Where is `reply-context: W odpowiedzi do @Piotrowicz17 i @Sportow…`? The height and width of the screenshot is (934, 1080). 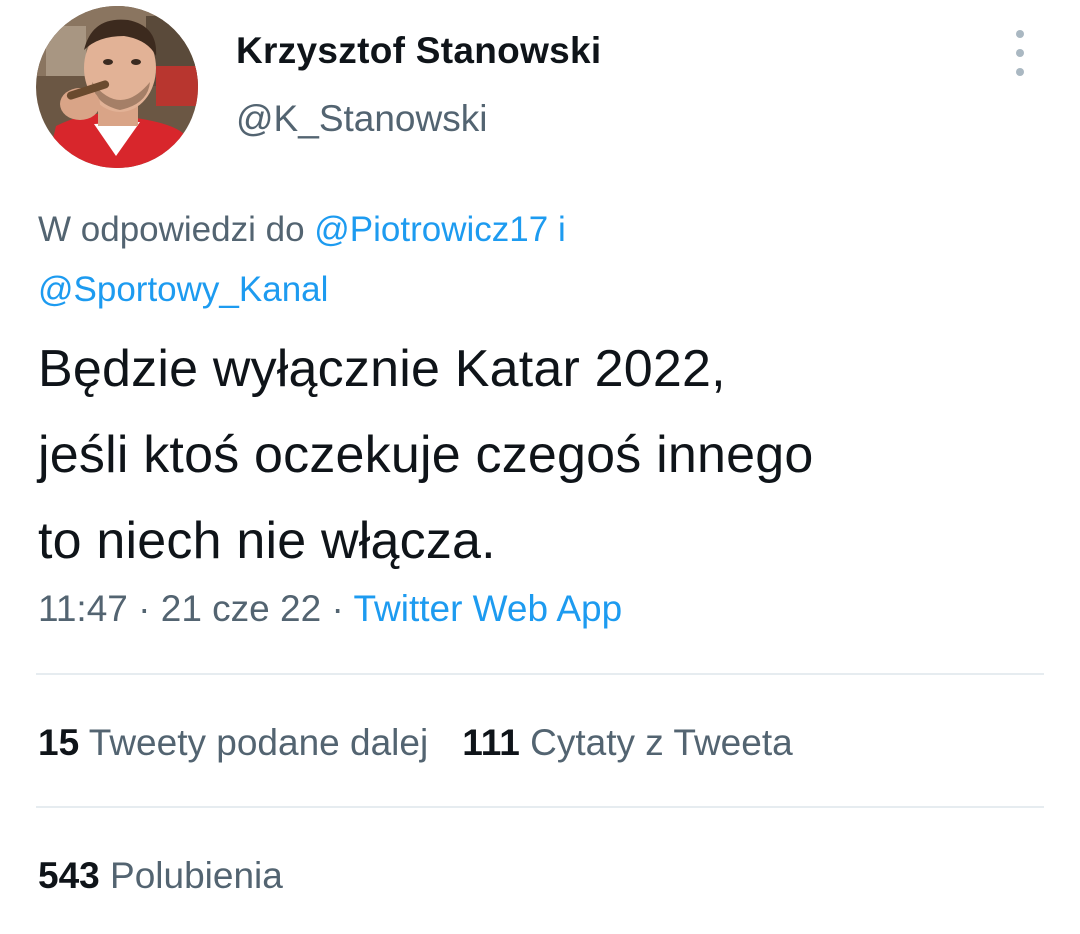 reply-context: W odpowiedzi do @Piotrowicz17 i @Sportow… is located at coordinates (538, 260).